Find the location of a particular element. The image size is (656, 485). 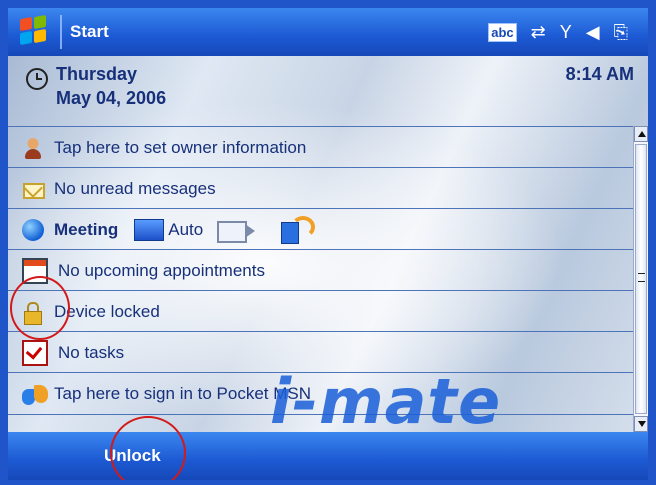

clock-icon is located at coordinates (37, 79).